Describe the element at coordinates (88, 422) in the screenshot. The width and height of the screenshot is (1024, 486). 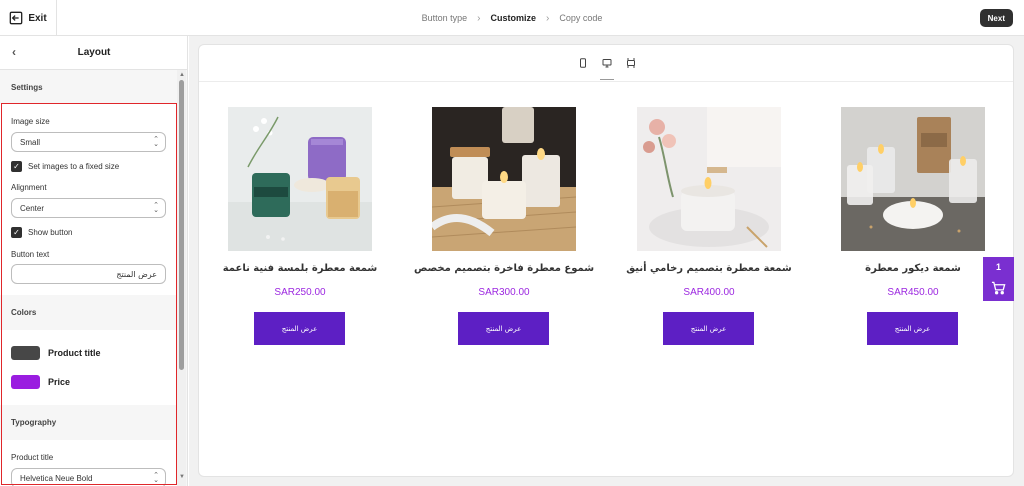
I see `section-typography-heading: Typography` at that location.